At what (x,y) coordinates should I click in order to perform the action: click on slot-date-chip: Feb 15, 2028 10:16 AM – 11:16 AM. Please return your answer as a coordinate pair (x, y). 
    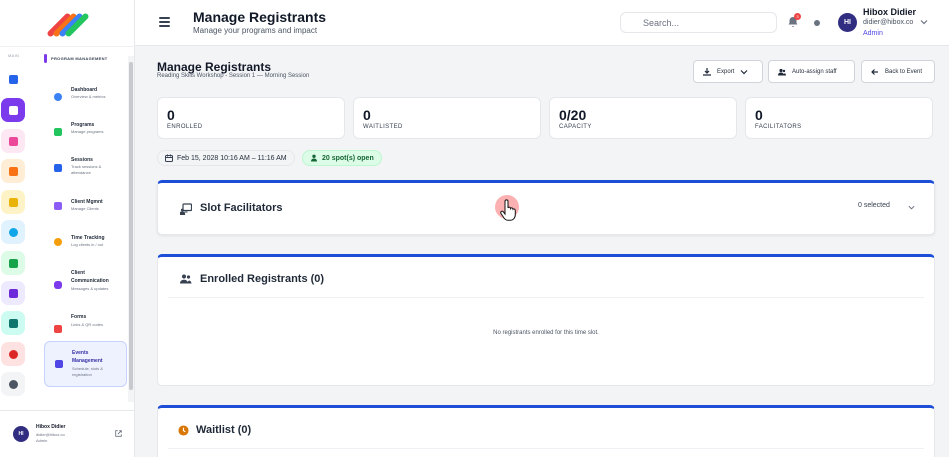
    Looking at the image, I should click on (226, 158).